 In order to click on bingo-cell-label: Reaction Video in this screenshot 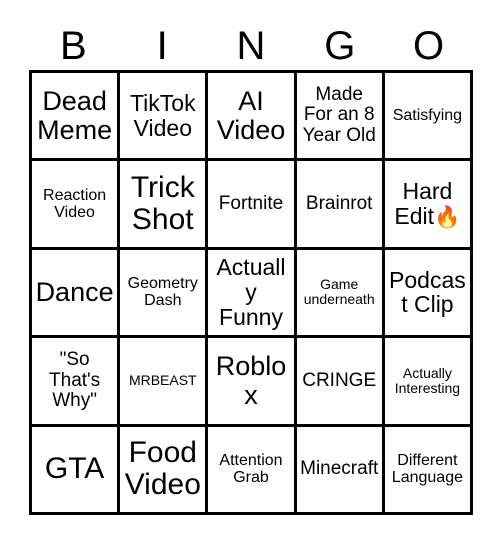, I will do `click(75, 204)`.